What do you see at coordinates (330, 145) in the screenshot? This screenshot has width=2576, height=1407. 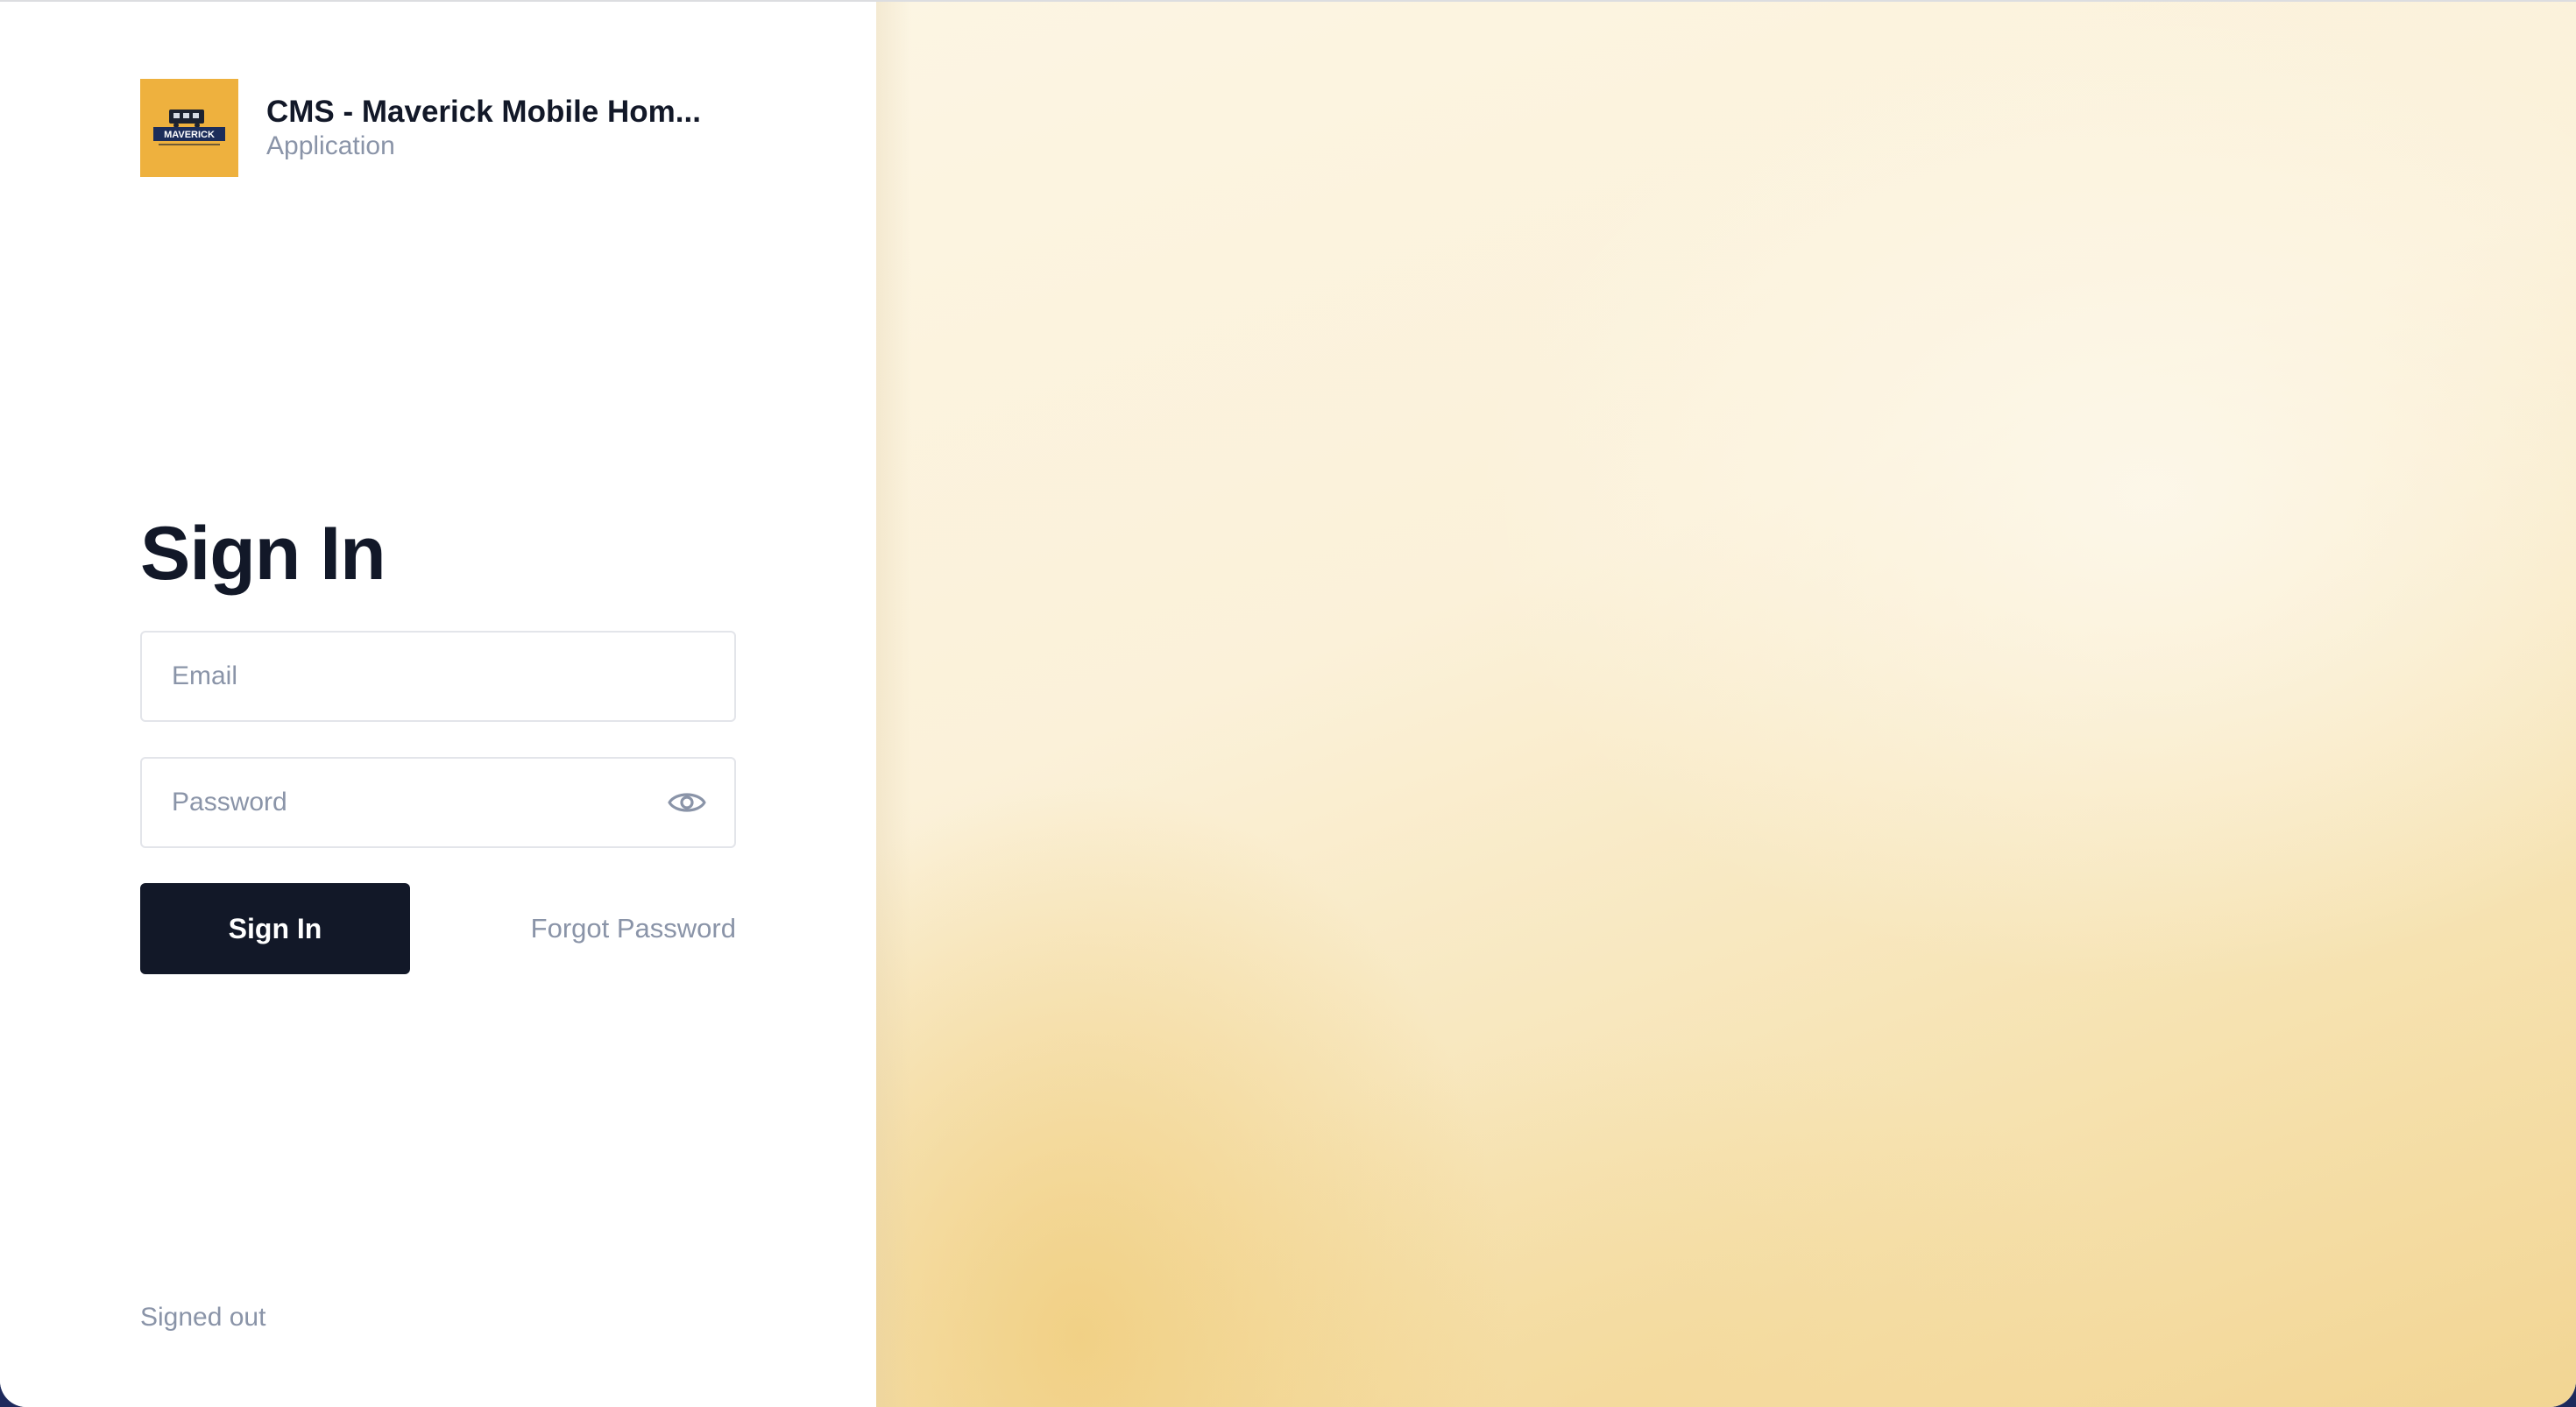 I see `app-subtitle: Application` at bounding box center [330, 145].